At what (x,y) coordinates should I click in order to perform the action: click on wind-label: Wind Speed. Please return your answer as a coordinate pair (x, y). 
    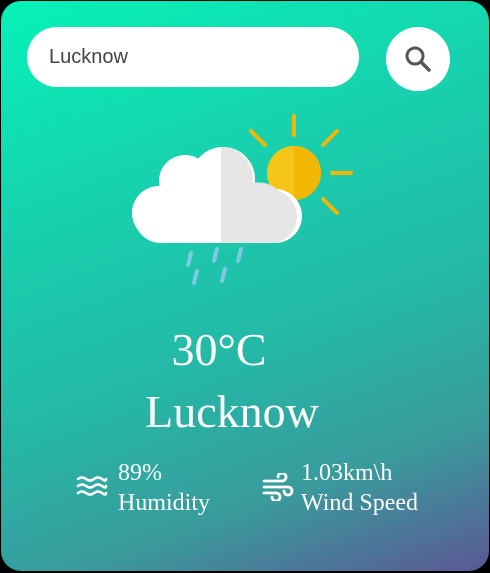
    Looking at the image, I should click on (360, 503).